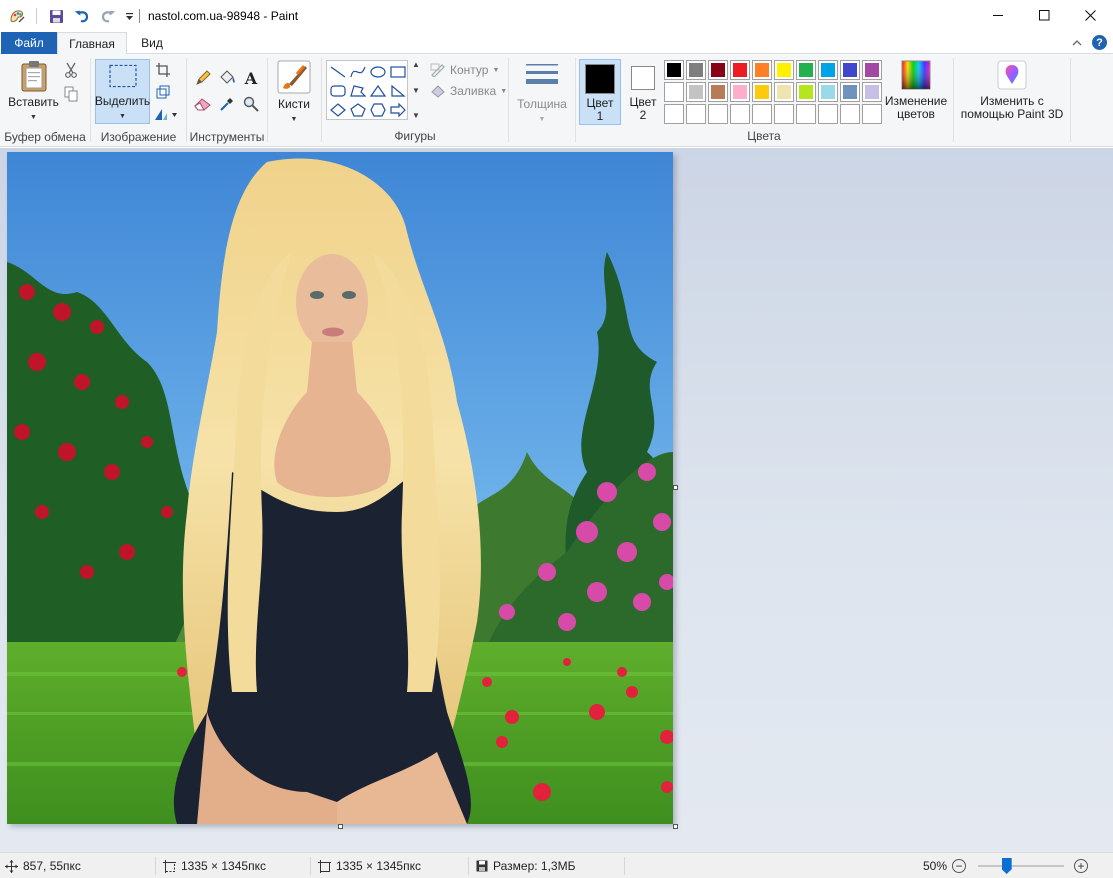 The height and width of the screenshot is (878, 1113). I want to click on outline-dropdown: Контур ▼, so click(464, 70).